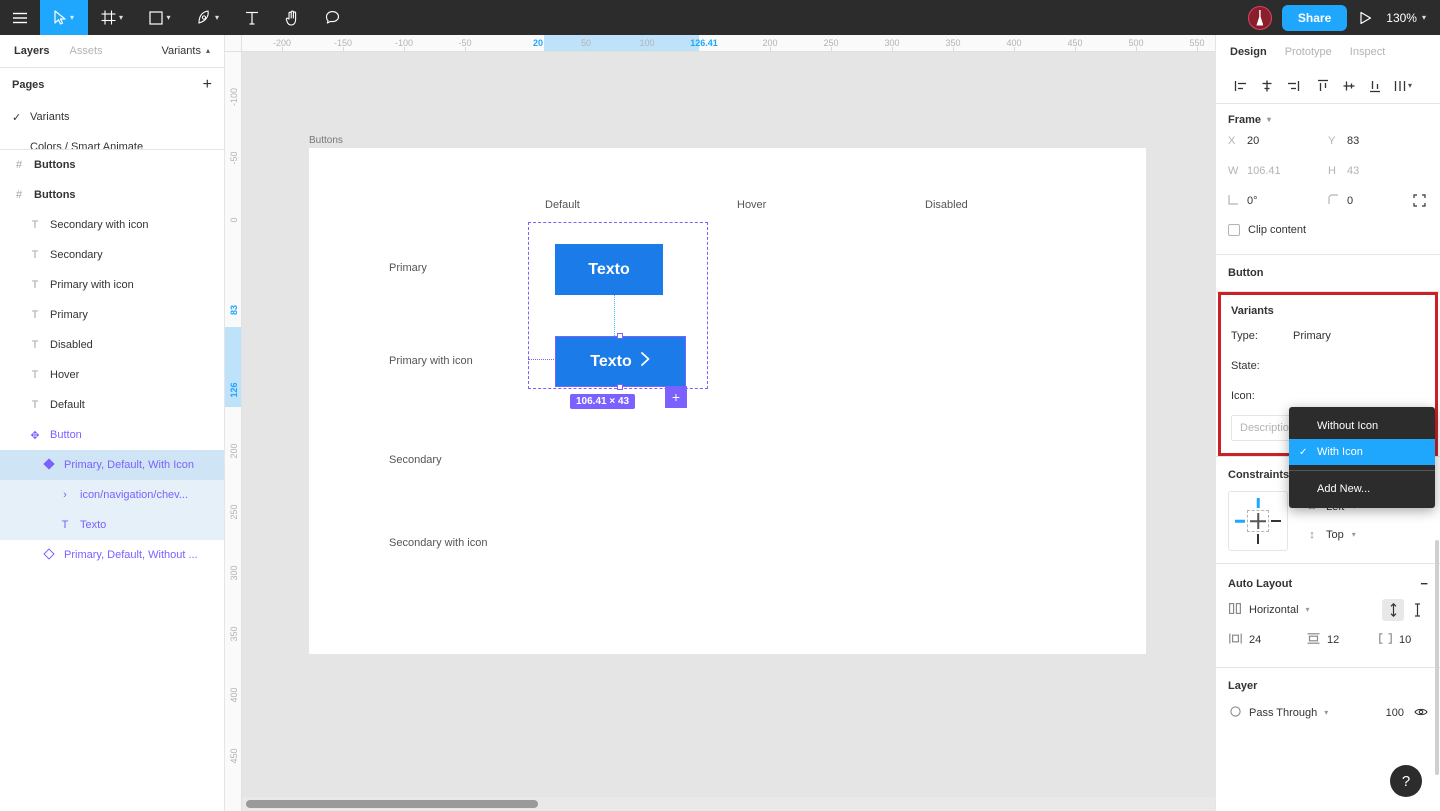  What do you see at coordinates (66, 435) in the screenshot?
I see `layer-label: Button` at bounding box center [66, 435].